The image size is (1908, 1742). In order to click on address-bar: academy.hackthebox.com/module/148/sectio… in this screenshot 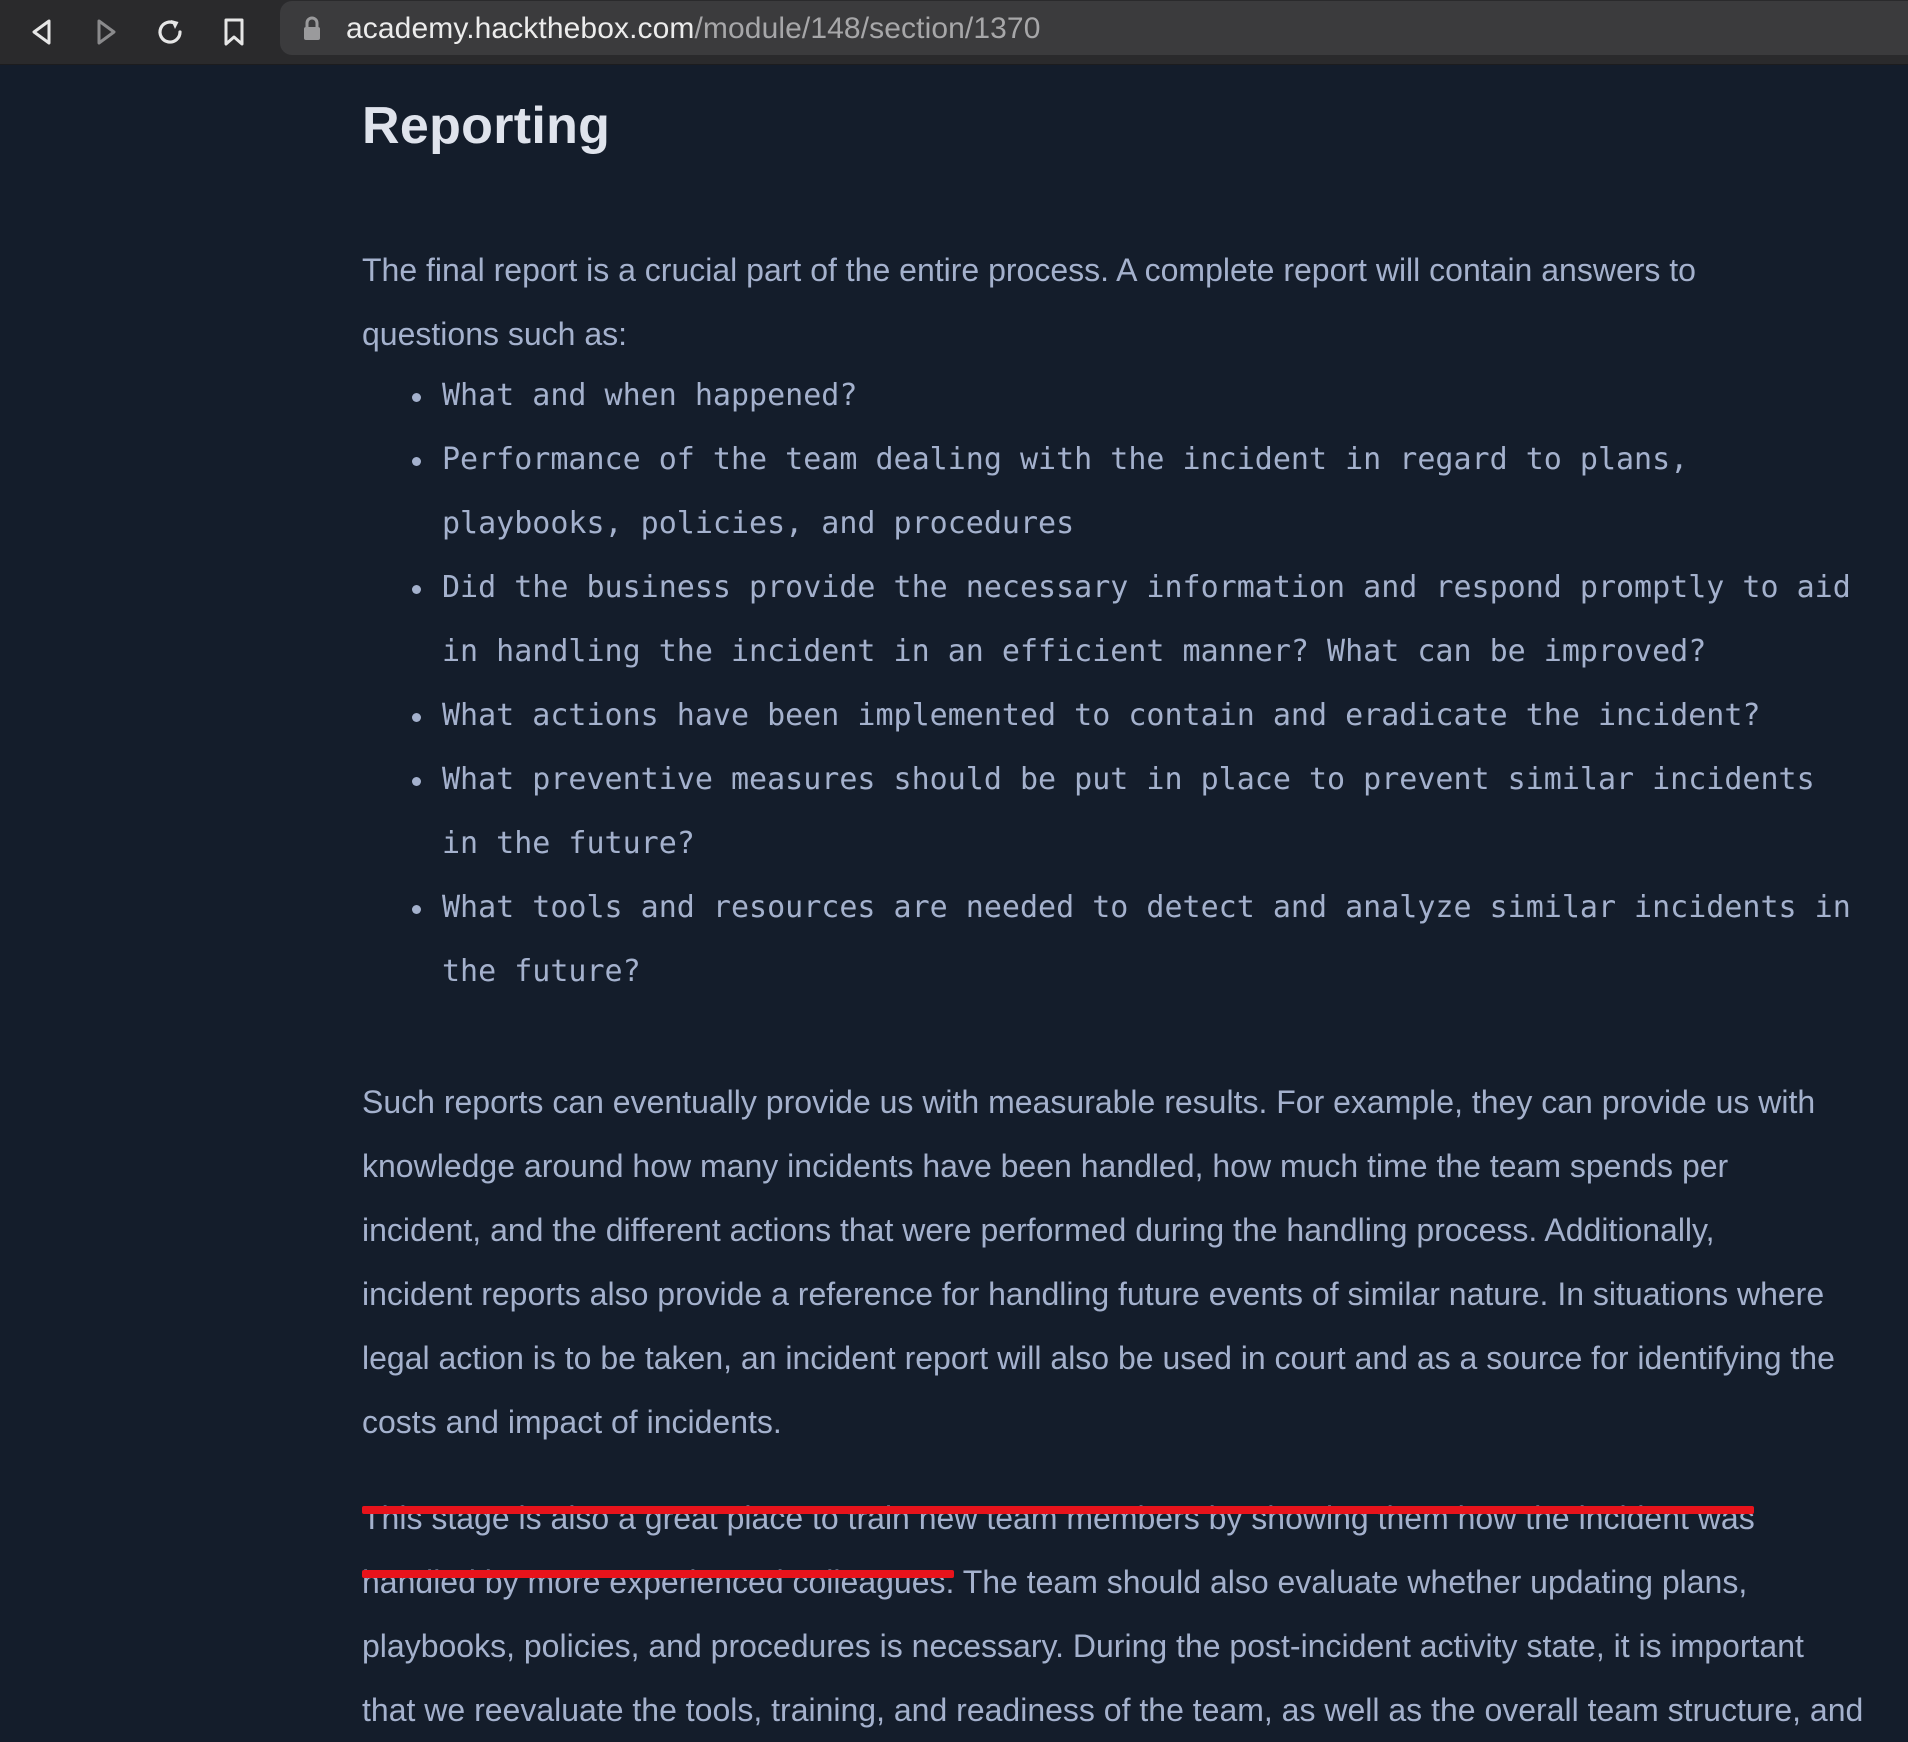, I will do `click(1094, 28)`.